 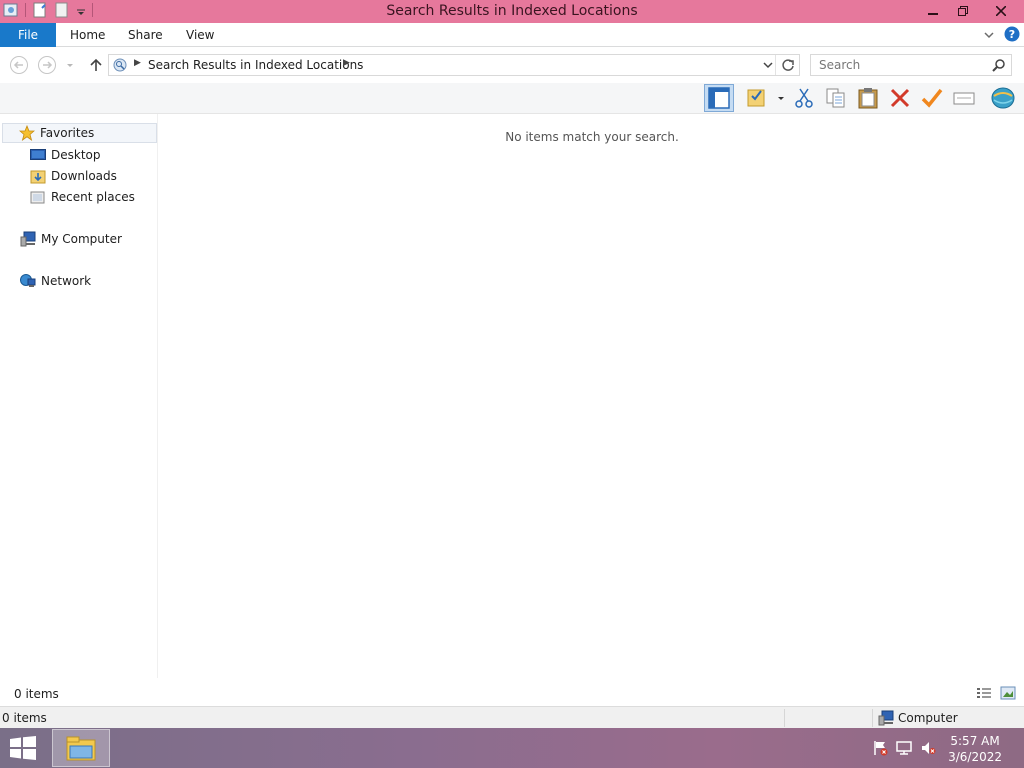 I want to click on copy-icon, so click(x=835, y=98).